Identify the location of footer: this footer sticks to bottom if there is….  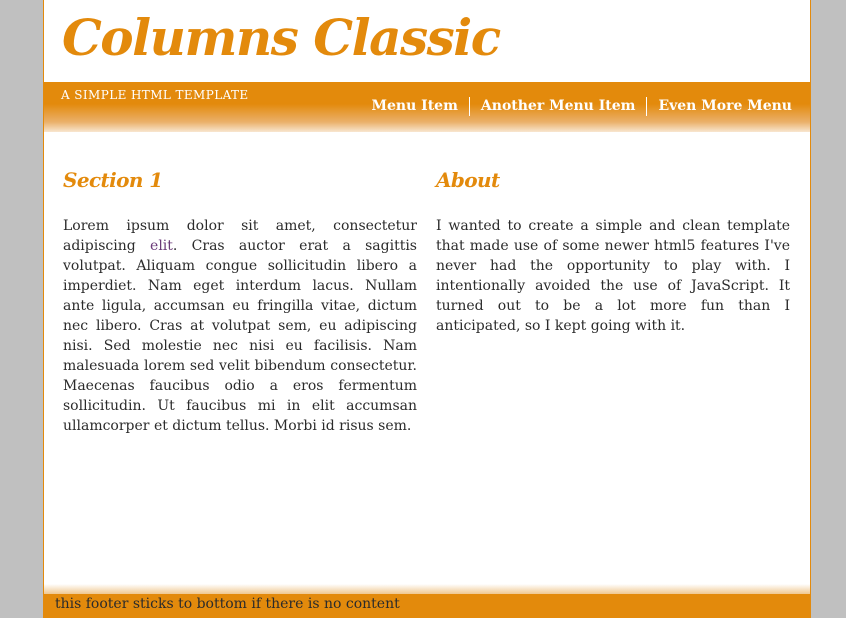
(427, 606).